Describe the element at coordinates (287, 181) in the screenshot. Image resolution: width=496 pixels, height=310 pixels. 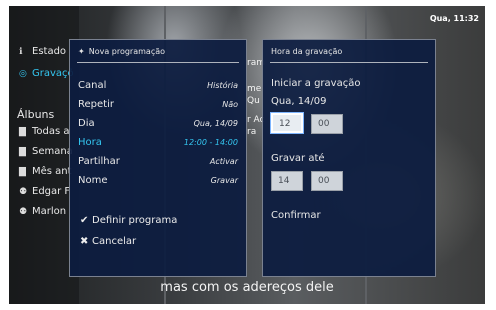
I see `end-hour-field: 14` at that location.